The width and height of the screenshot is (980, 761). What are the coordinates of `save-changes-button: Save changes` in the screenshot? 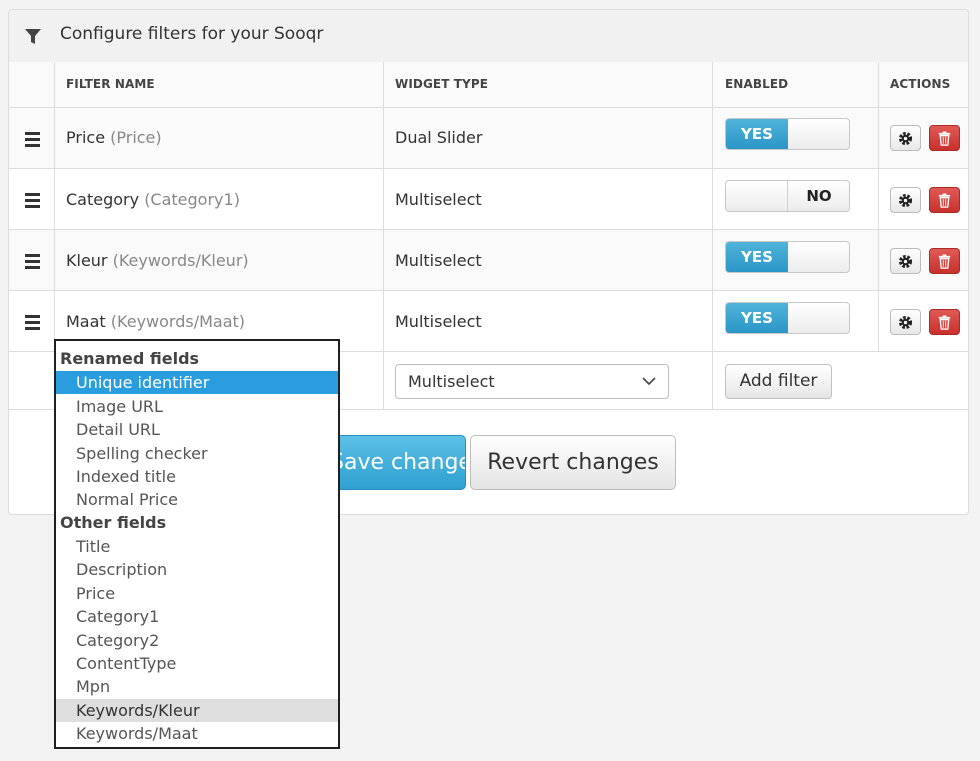 It's located at (397, 462).